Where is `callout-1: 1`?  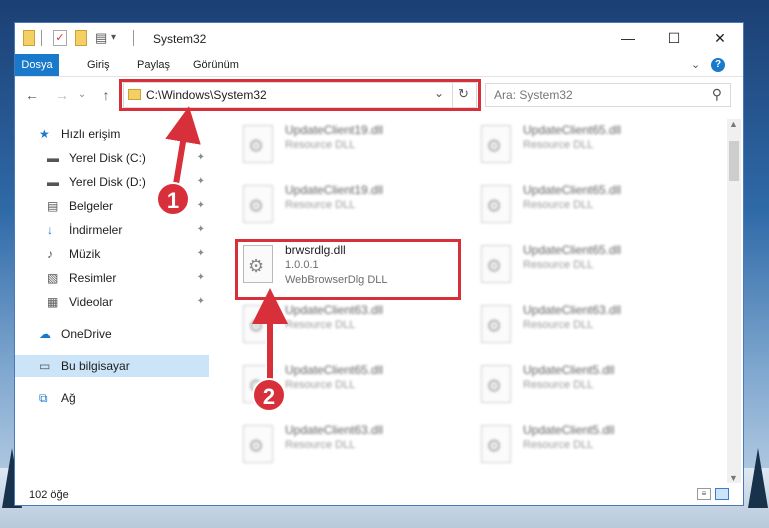
callout-1: 1 is located at coordinates (173, 199).